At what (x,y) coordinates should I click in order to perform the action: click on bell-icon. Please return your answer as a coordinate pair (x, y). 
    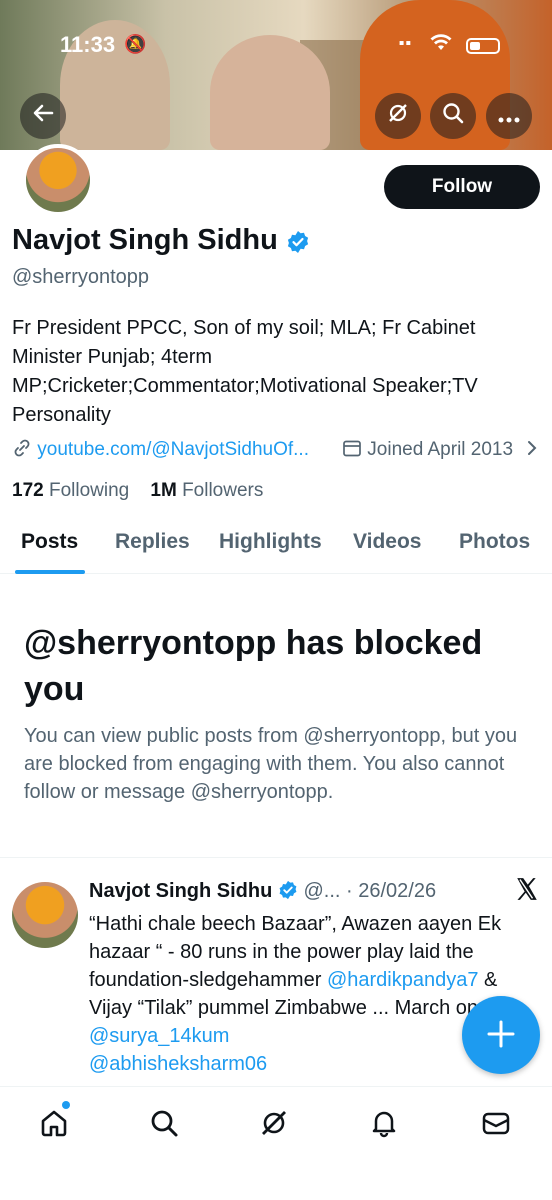
    Looking at the image, I should click on (384, 1125).